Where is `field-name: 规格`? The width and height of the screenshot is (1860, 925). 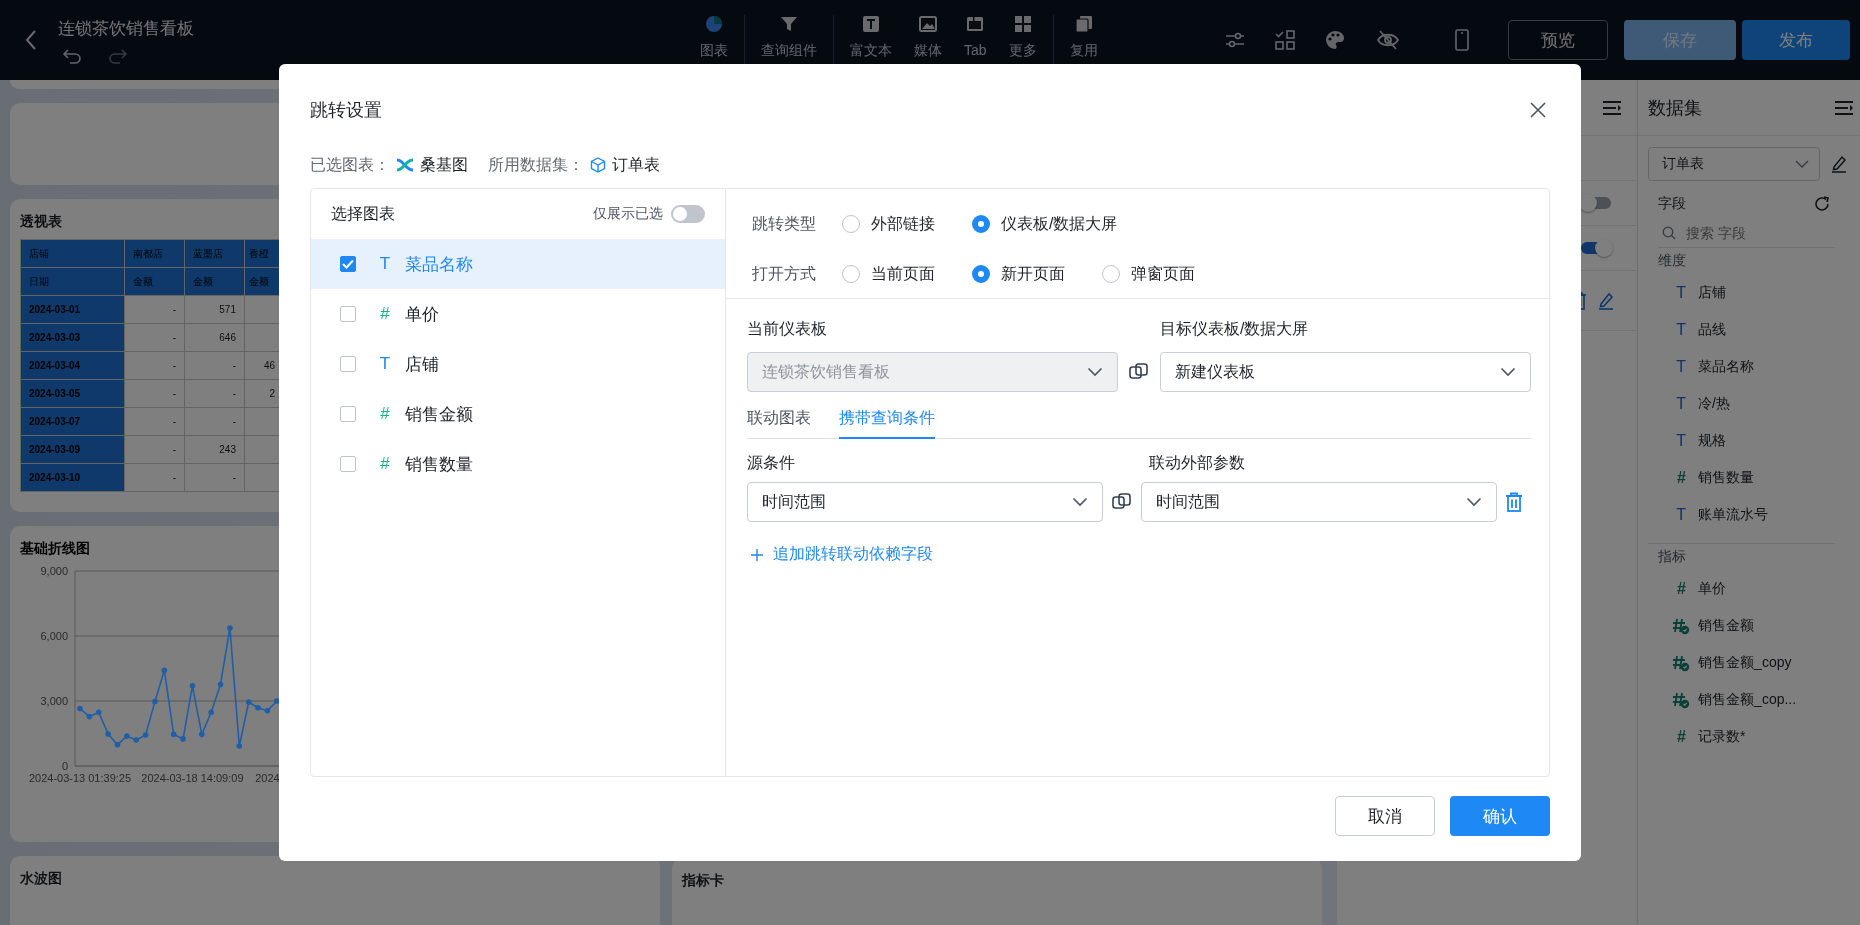
field-name: 规格 is located at coordinates (1712, 440).